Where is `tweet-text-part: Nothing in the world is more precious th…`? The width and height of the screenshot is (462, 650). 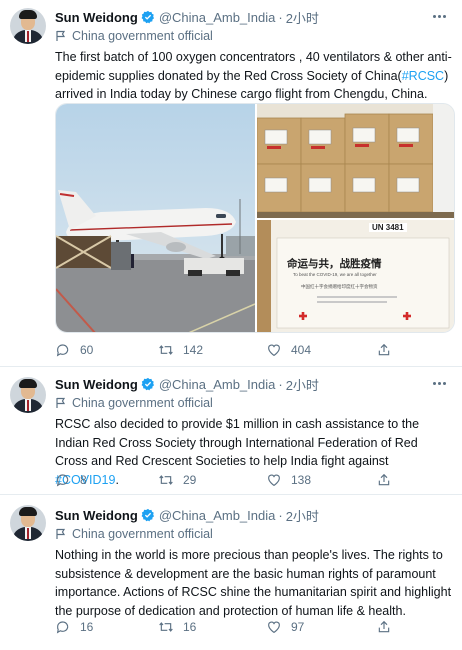 tweet-text-part: Nothing in the world is more precious th… is located at coordinates (253, 583).